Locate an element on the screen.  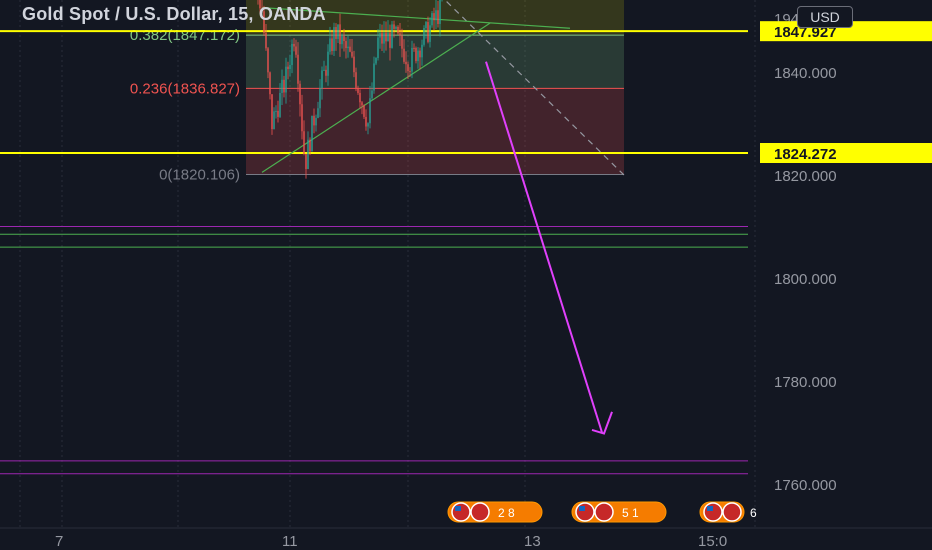
fib-level-label: 0.236(1836.827) is located at coordinates (185, 88).